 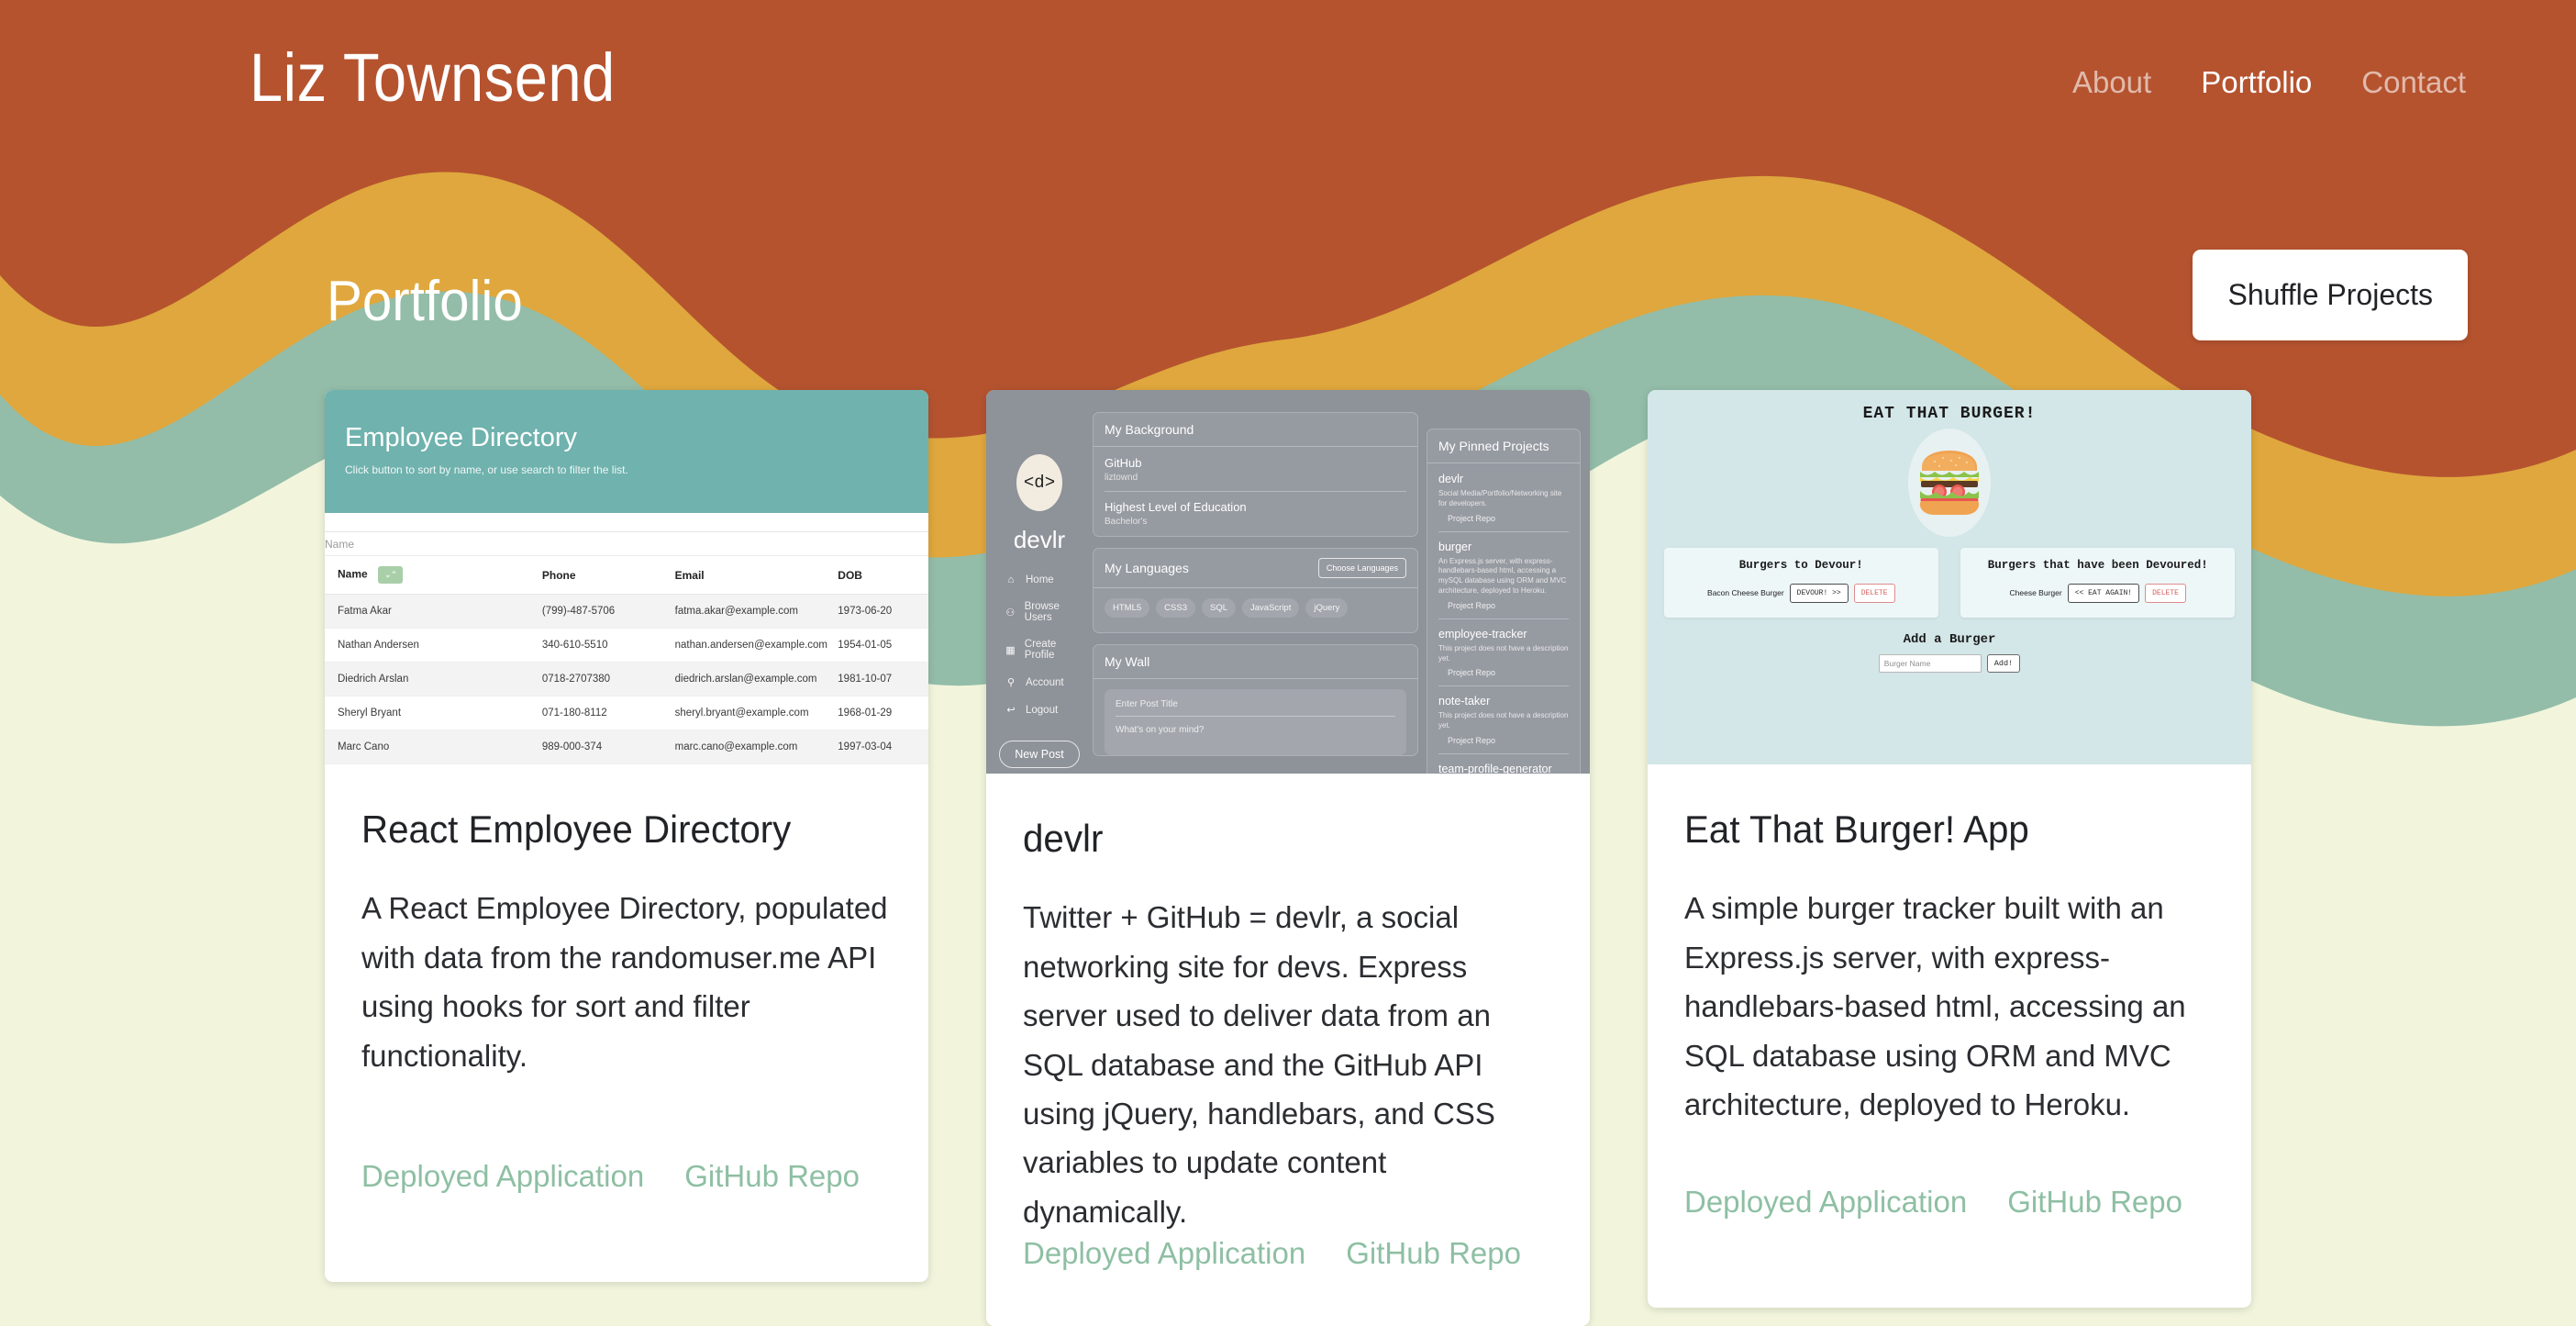 I want to click on sidebar-item-label: Logout, so click(x=1042, y=710).